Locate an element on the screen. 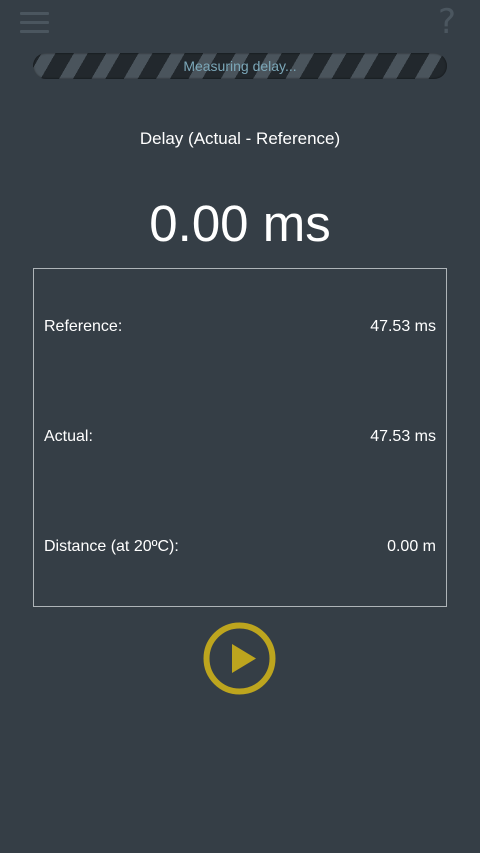  delay-value: 0.00 ms is located at coordinates (240, 223).